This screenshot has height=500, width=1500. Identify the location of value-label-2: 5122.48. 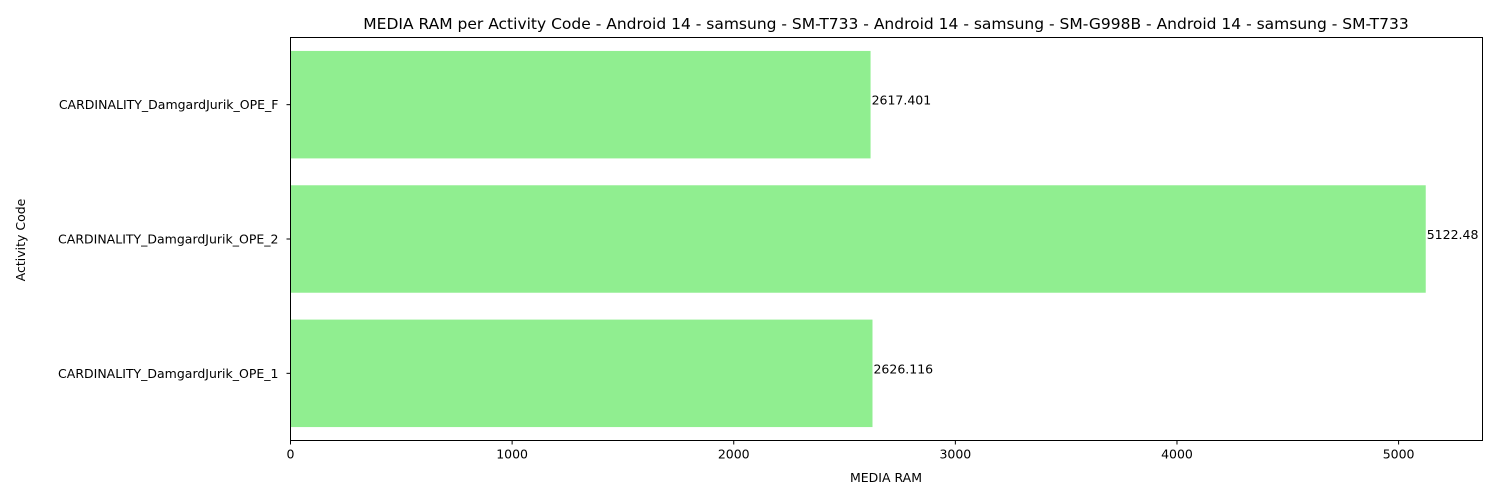
(1453, 234).